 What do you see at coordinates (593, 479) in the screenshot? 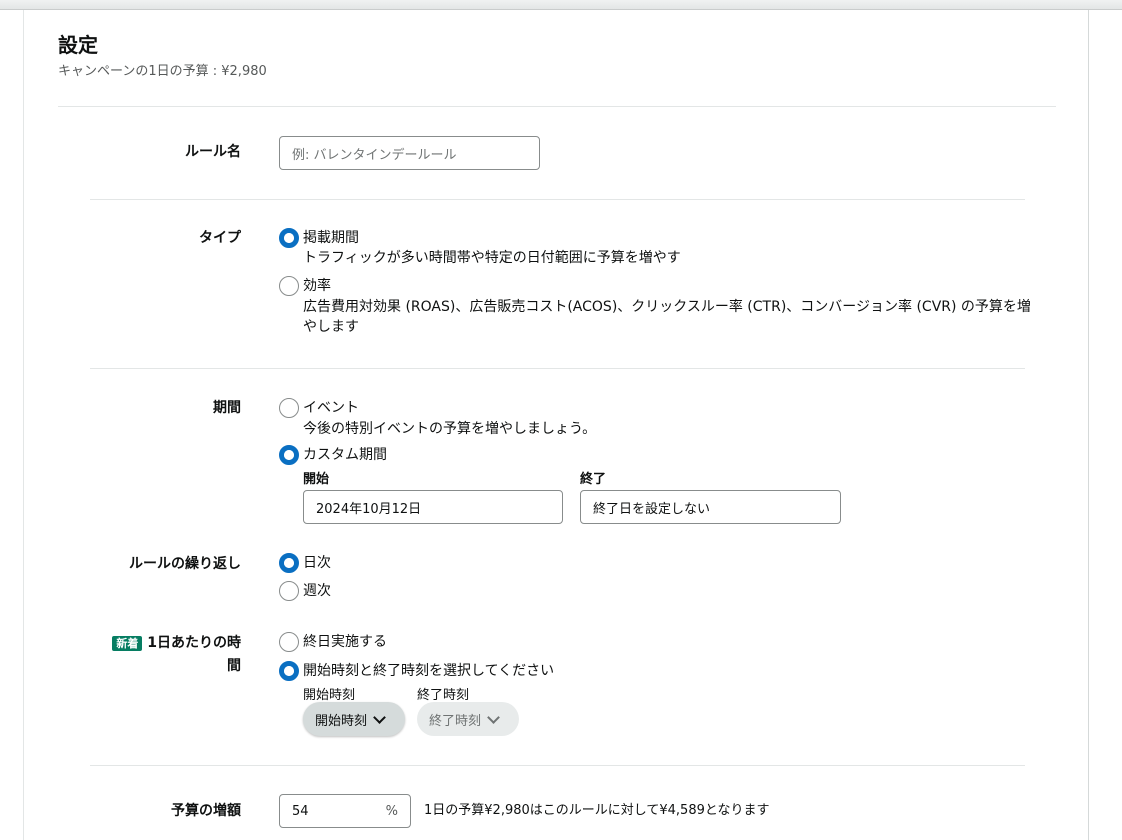
I see `end-date-label: 終了` at bounding box center [593, 479].